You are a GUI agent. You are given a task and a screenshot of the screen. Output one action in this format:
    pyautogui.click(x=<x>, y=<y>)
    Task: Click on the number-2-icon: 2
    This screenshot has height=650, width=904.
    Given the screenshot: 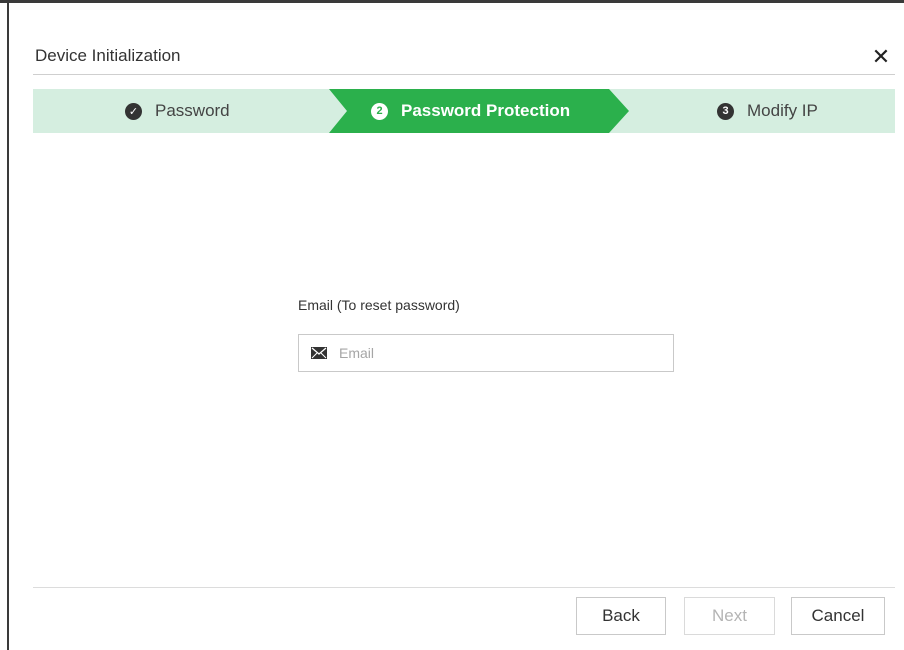 What is the action you would take?
    pyautogui.click(x=379, y=111)
    